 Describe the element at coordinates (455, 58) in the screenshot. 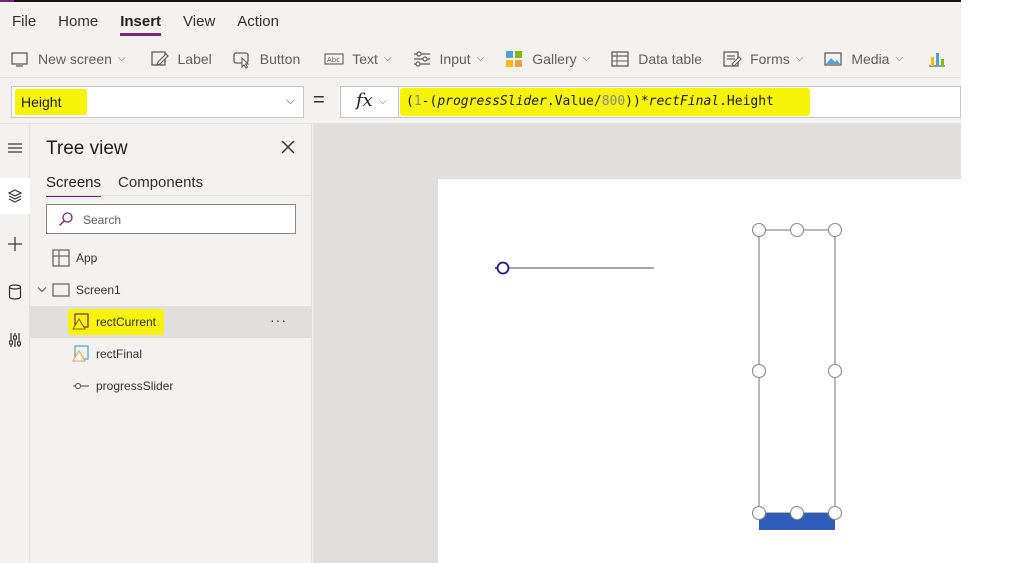

I see `input-button-label: Input` at that location.